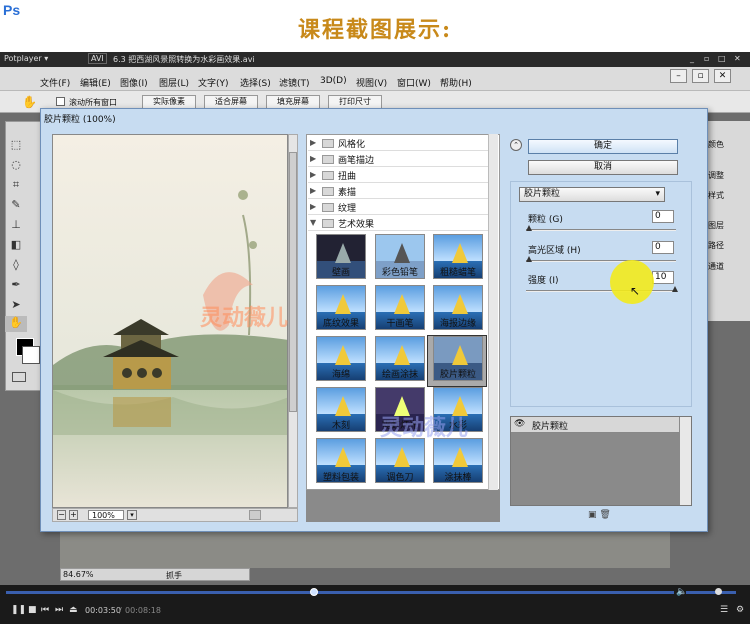 The image size is (750, 624). Describe the element at coordinates (737, 58) in the screenshot. I see `close-icon: ✕` at that location.